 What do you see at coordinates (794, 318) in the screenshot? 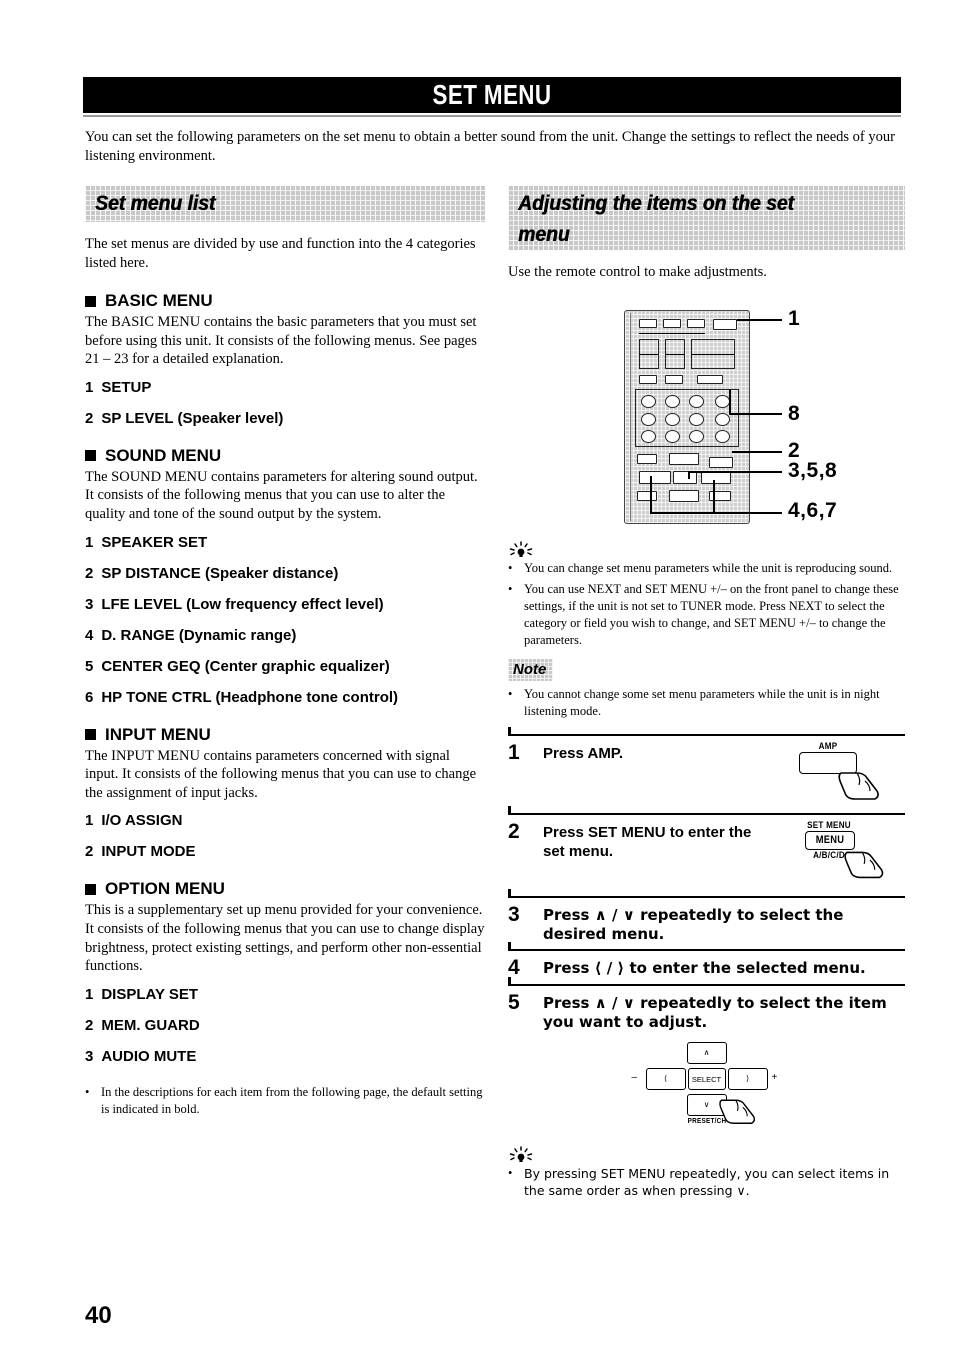
I see `callout-number-1: 1` at bounding box center [794, 318].